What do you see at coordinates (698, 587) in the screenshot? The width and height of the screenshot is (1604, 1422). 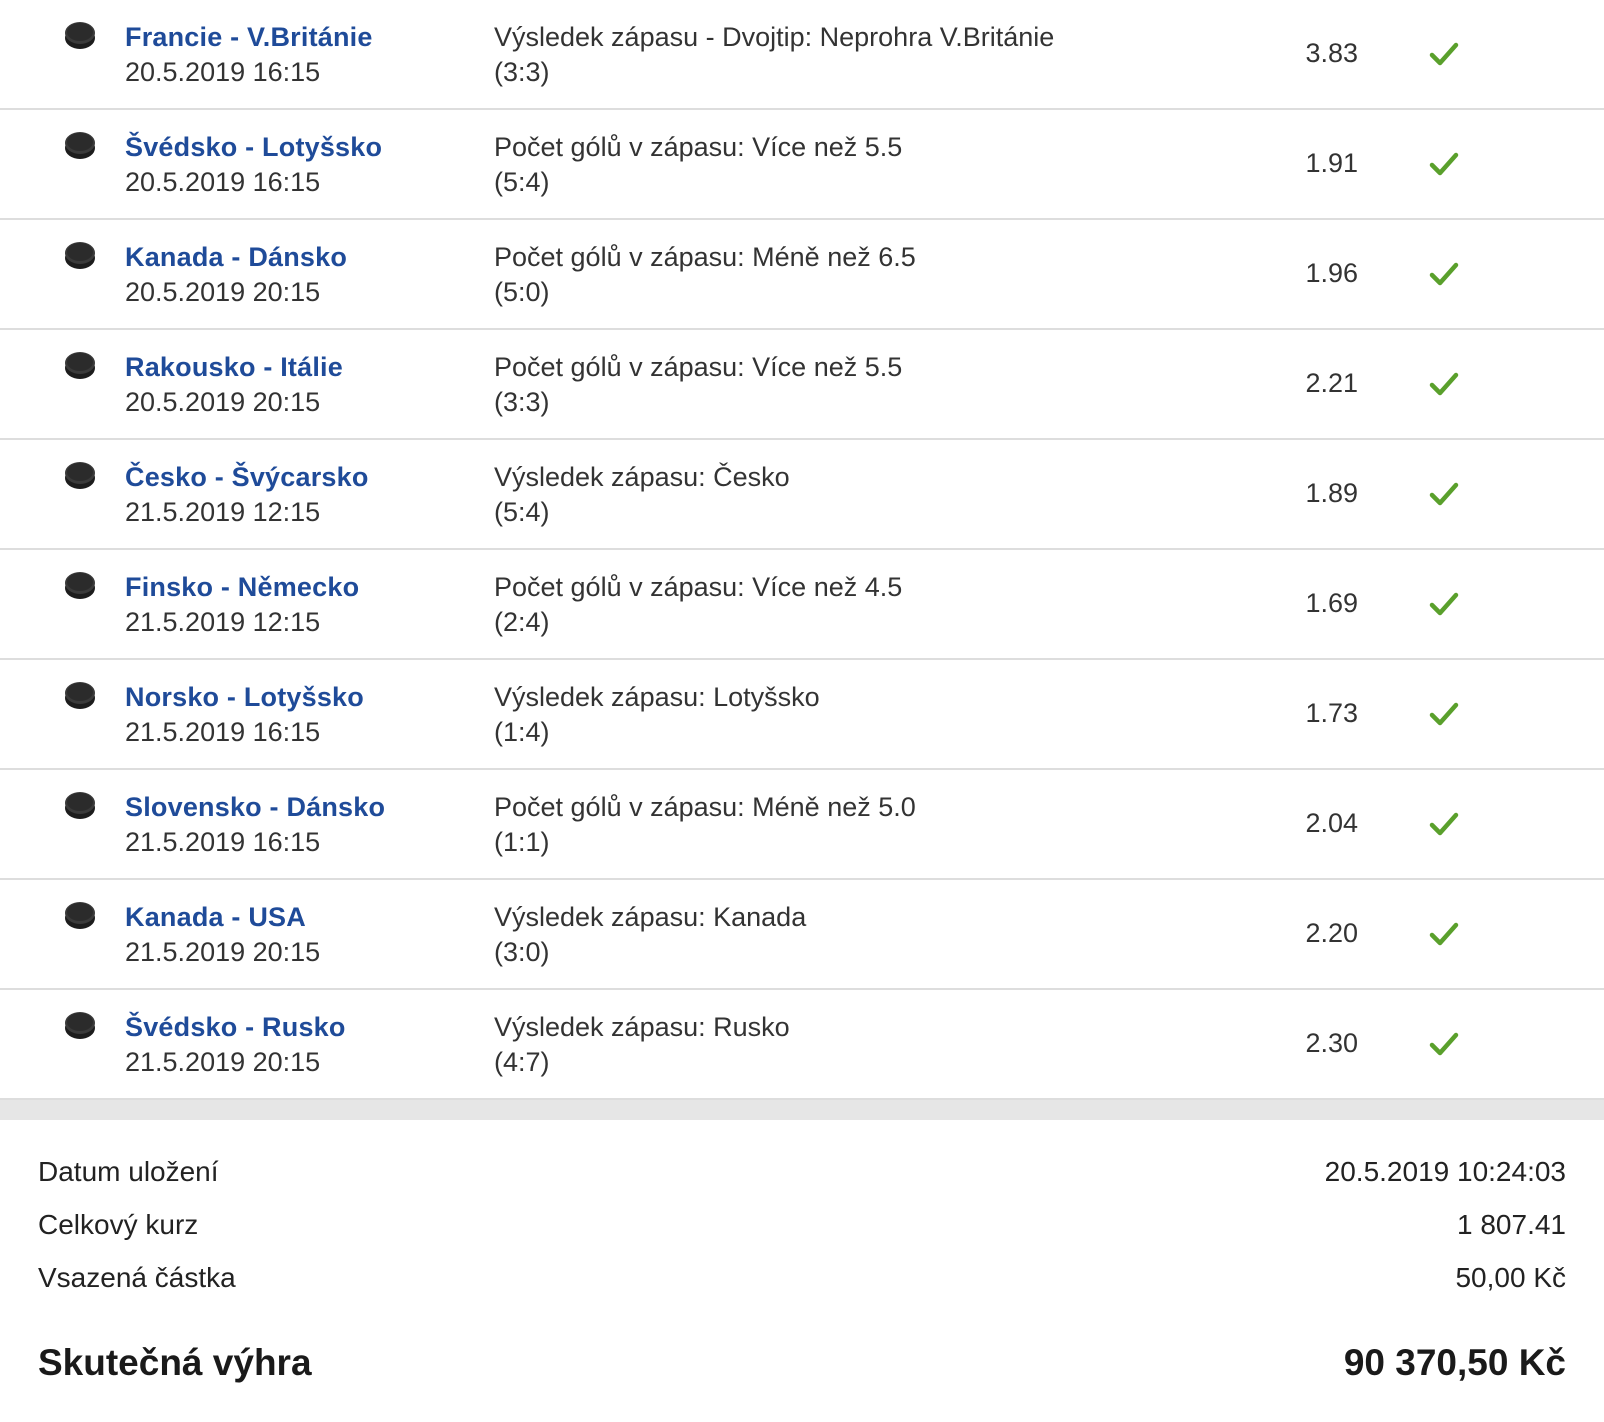 I see `bet-selection: Počet gólů v zápasu: Více než 4.5` at bounding box center [698, 587].